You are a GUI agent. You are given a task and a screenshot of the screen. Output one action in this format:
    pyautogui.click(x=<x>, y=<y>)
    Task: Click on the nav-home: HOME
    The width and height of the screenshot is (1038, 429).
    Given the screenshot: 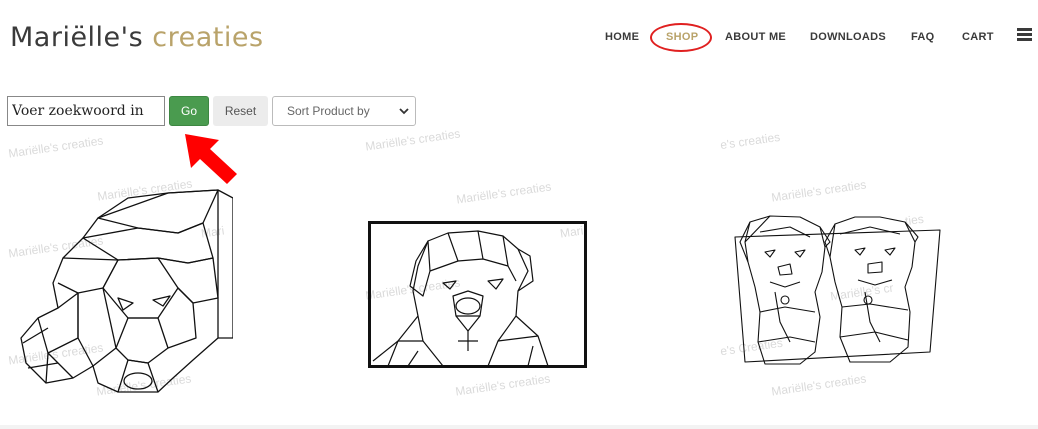 What is the action you would take?
    pyautogui.click(x=622, y=37)
    